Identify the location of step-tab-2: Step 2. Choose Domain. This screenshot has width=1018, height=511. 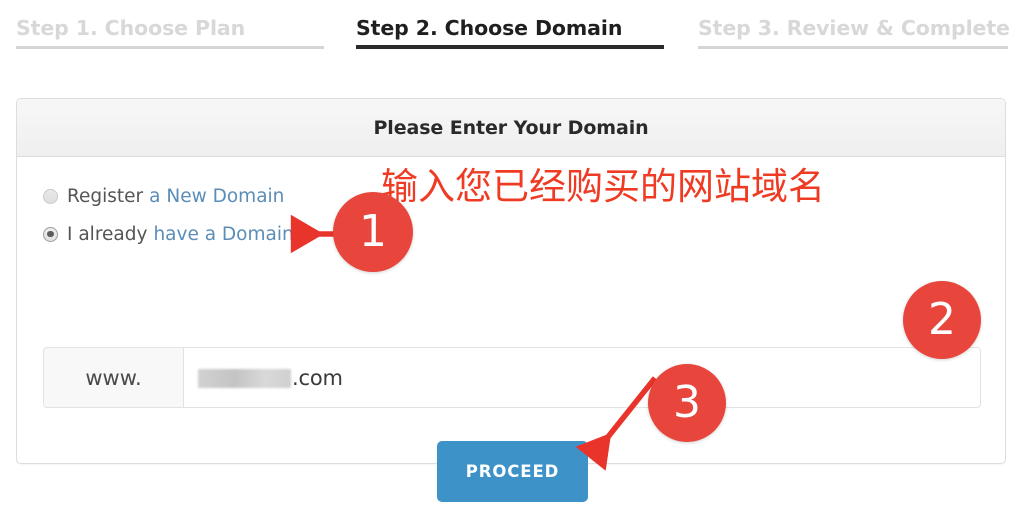
(510, 28).